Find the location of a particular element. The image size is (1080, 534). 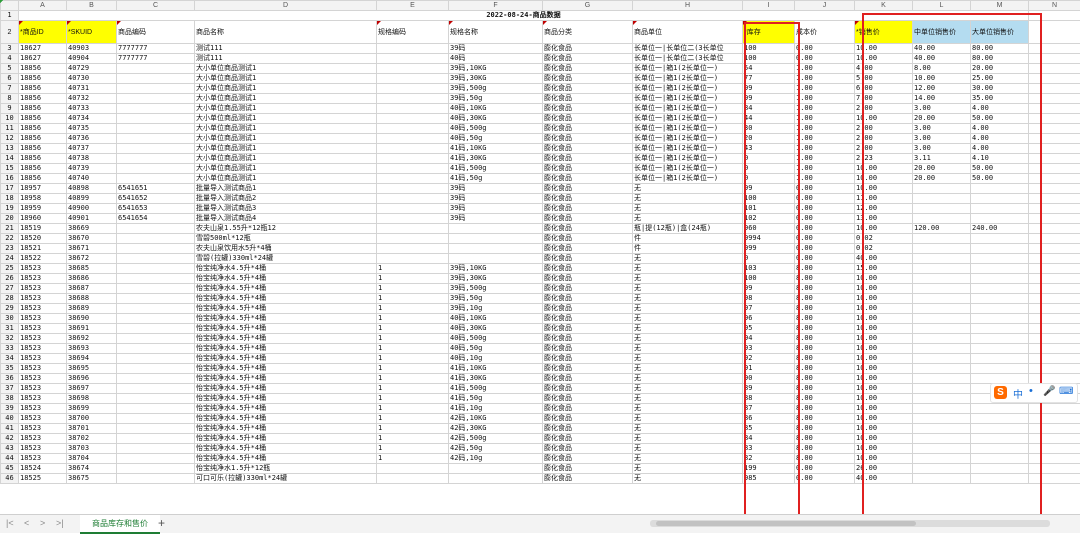

cell: 11.00 is located at coordinates (884, 199).